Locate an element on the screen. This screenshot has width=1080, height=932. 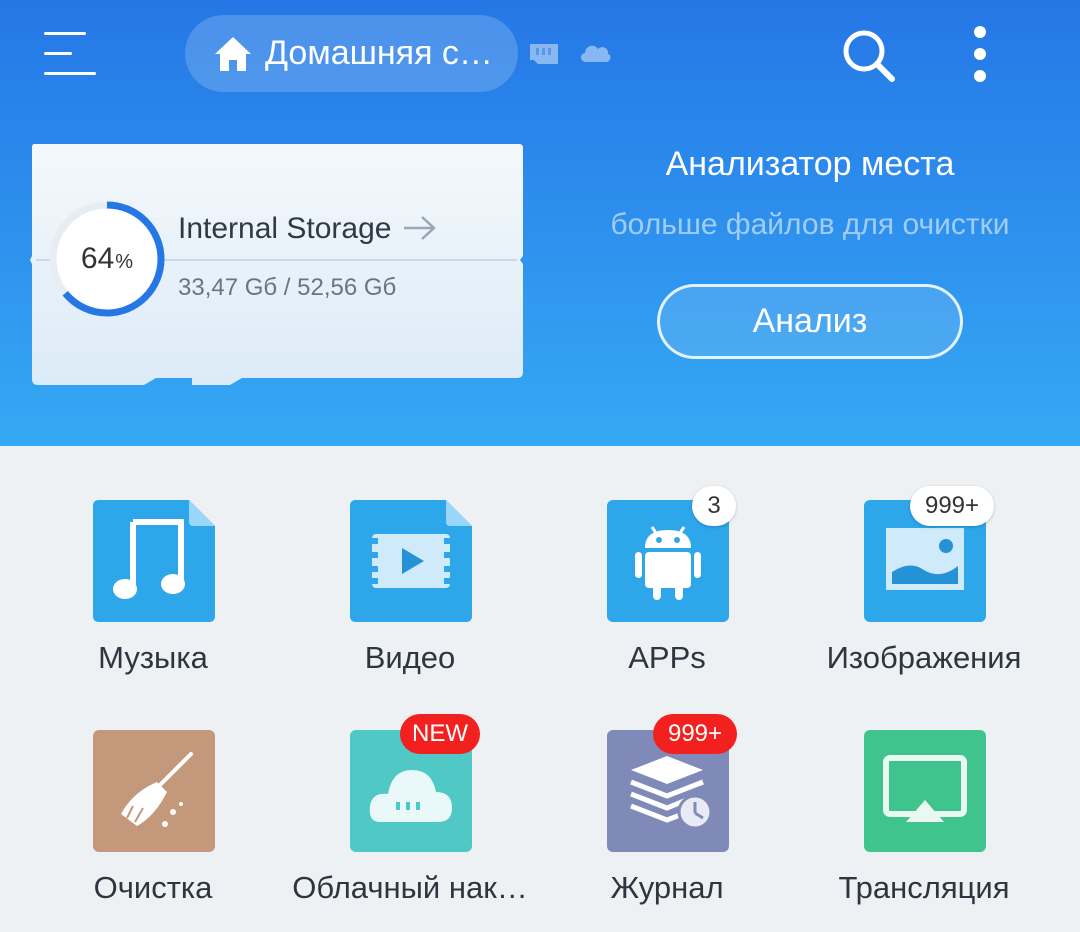
analyzer-subtitle: больше файлов для очистки is located at coordinates (810, 224).